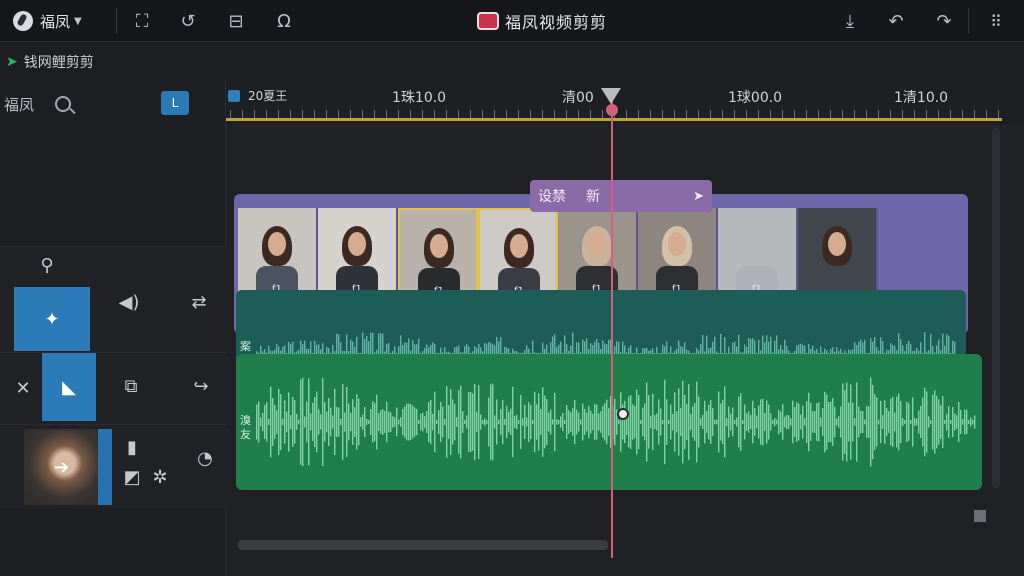 This screenshot has width=1024, height=576. I want to click on ruler-marker-icon, so click(234, 96).